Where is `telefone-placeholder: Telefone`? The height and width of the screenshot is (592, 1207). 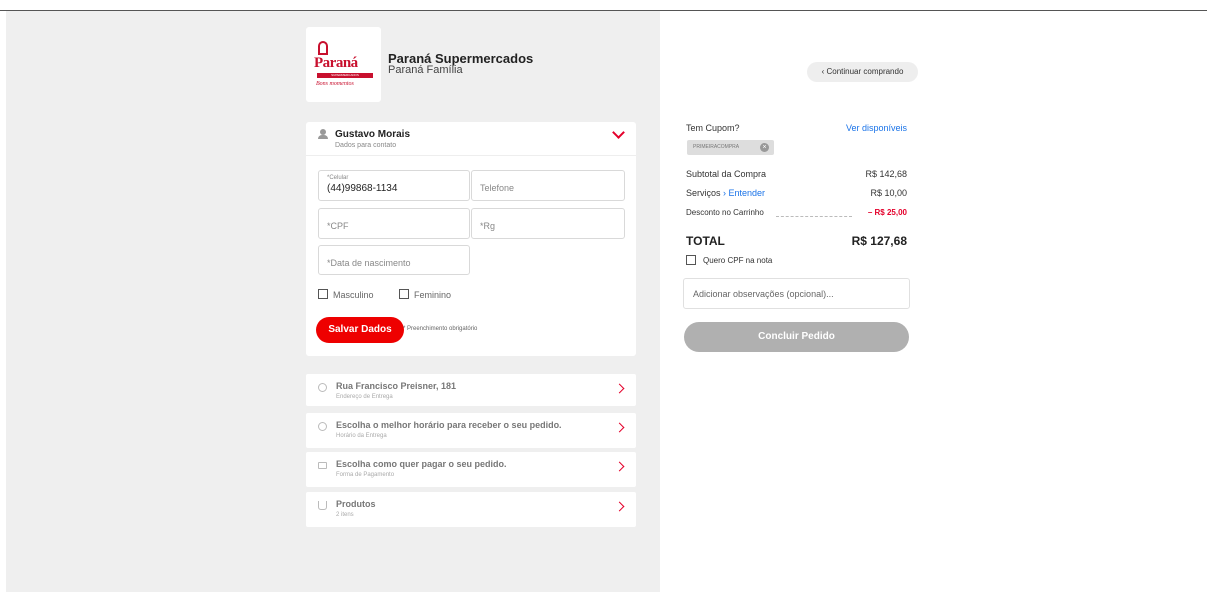
telefone-placeholder: Telefone is located at coordinates (497, 188).